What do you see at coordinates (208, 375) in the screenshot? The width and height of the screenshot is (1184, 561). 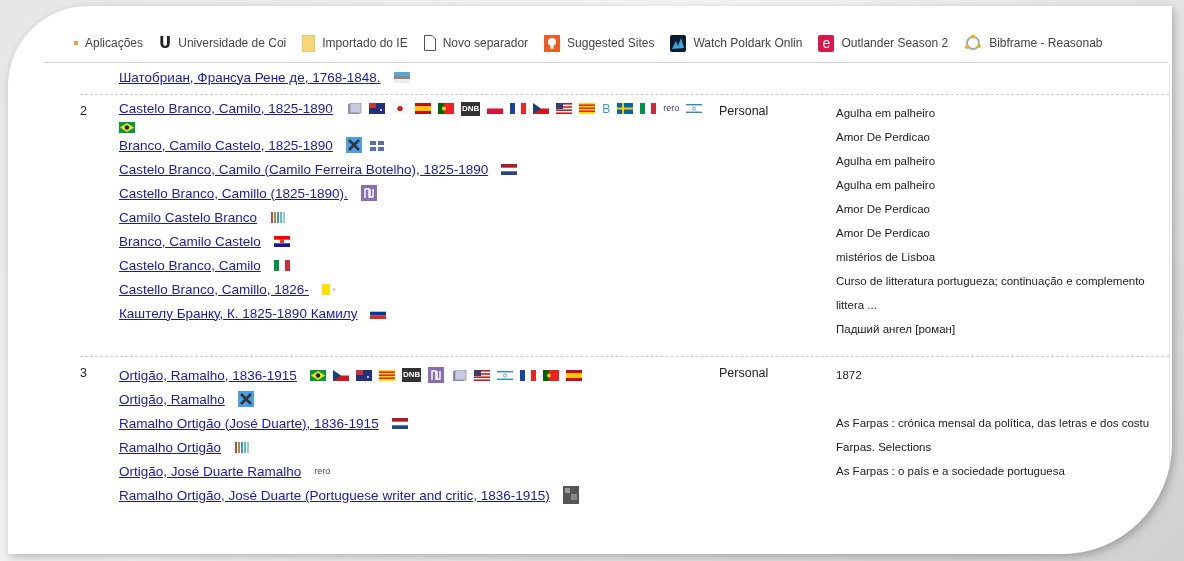 I see `author-name-link: Ortigão, Ramalho, 1836-1915` at bounding box center [208, 375].